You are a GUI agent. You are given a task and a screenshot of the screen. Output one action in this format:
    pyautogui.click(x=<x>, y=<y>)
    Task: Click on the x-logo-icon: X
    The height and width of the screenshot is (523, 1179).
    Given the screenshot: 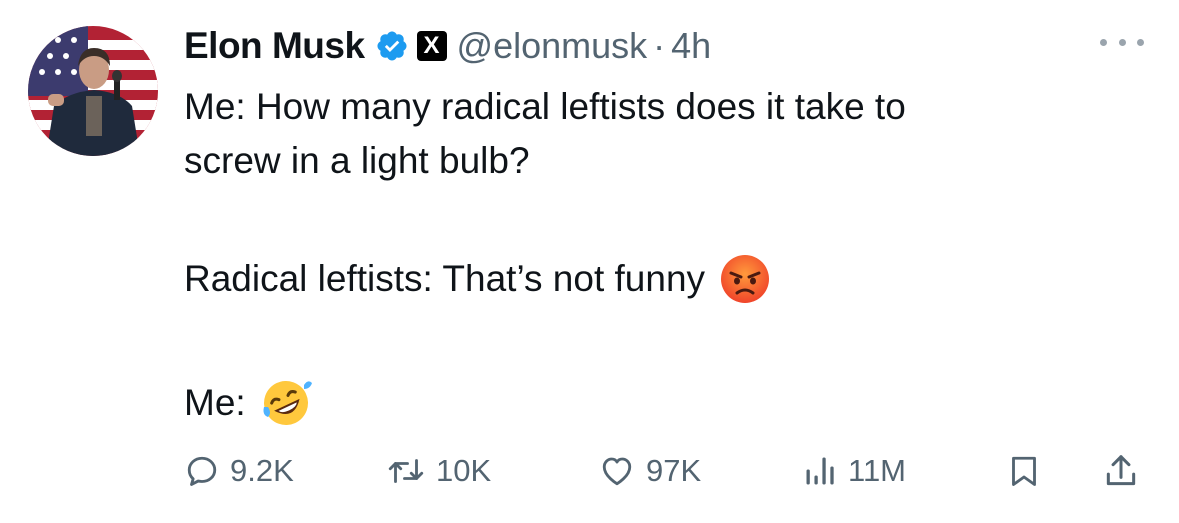 What is the action you would take?
    pyautogui.click(x=431, y=46)
    